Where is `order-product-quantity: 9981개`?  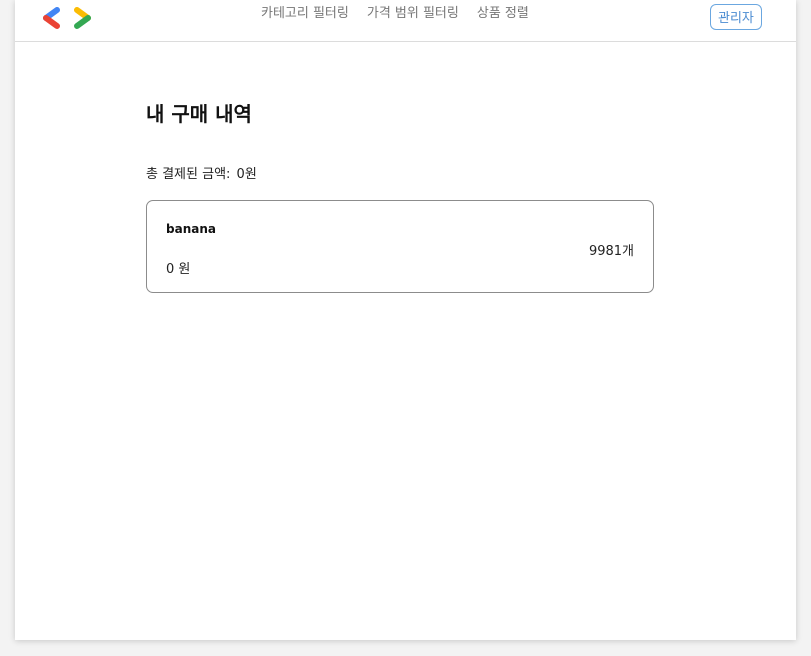 order-product-quantity: 9981개 is located at coordinates (611, 251).